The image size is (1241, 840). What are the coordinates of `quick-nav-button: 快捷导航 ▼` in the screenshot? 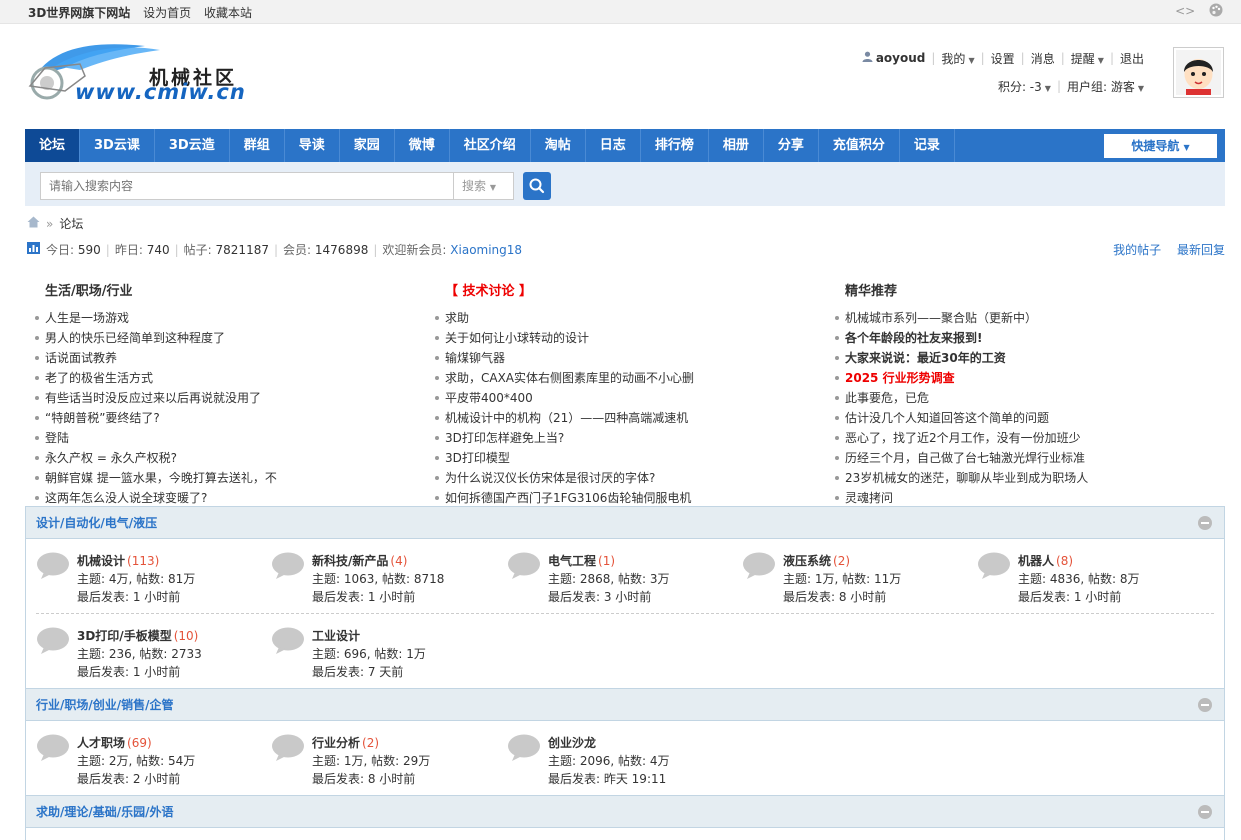 It's located at (1160, 146).